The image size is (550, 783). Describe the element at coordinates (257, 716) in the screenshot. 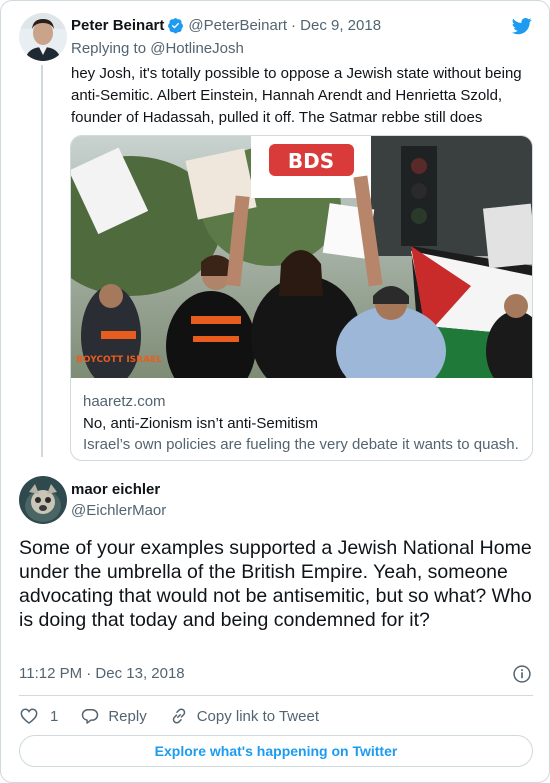

I see `copy-link-label: Copy link to Tweet` at that location.